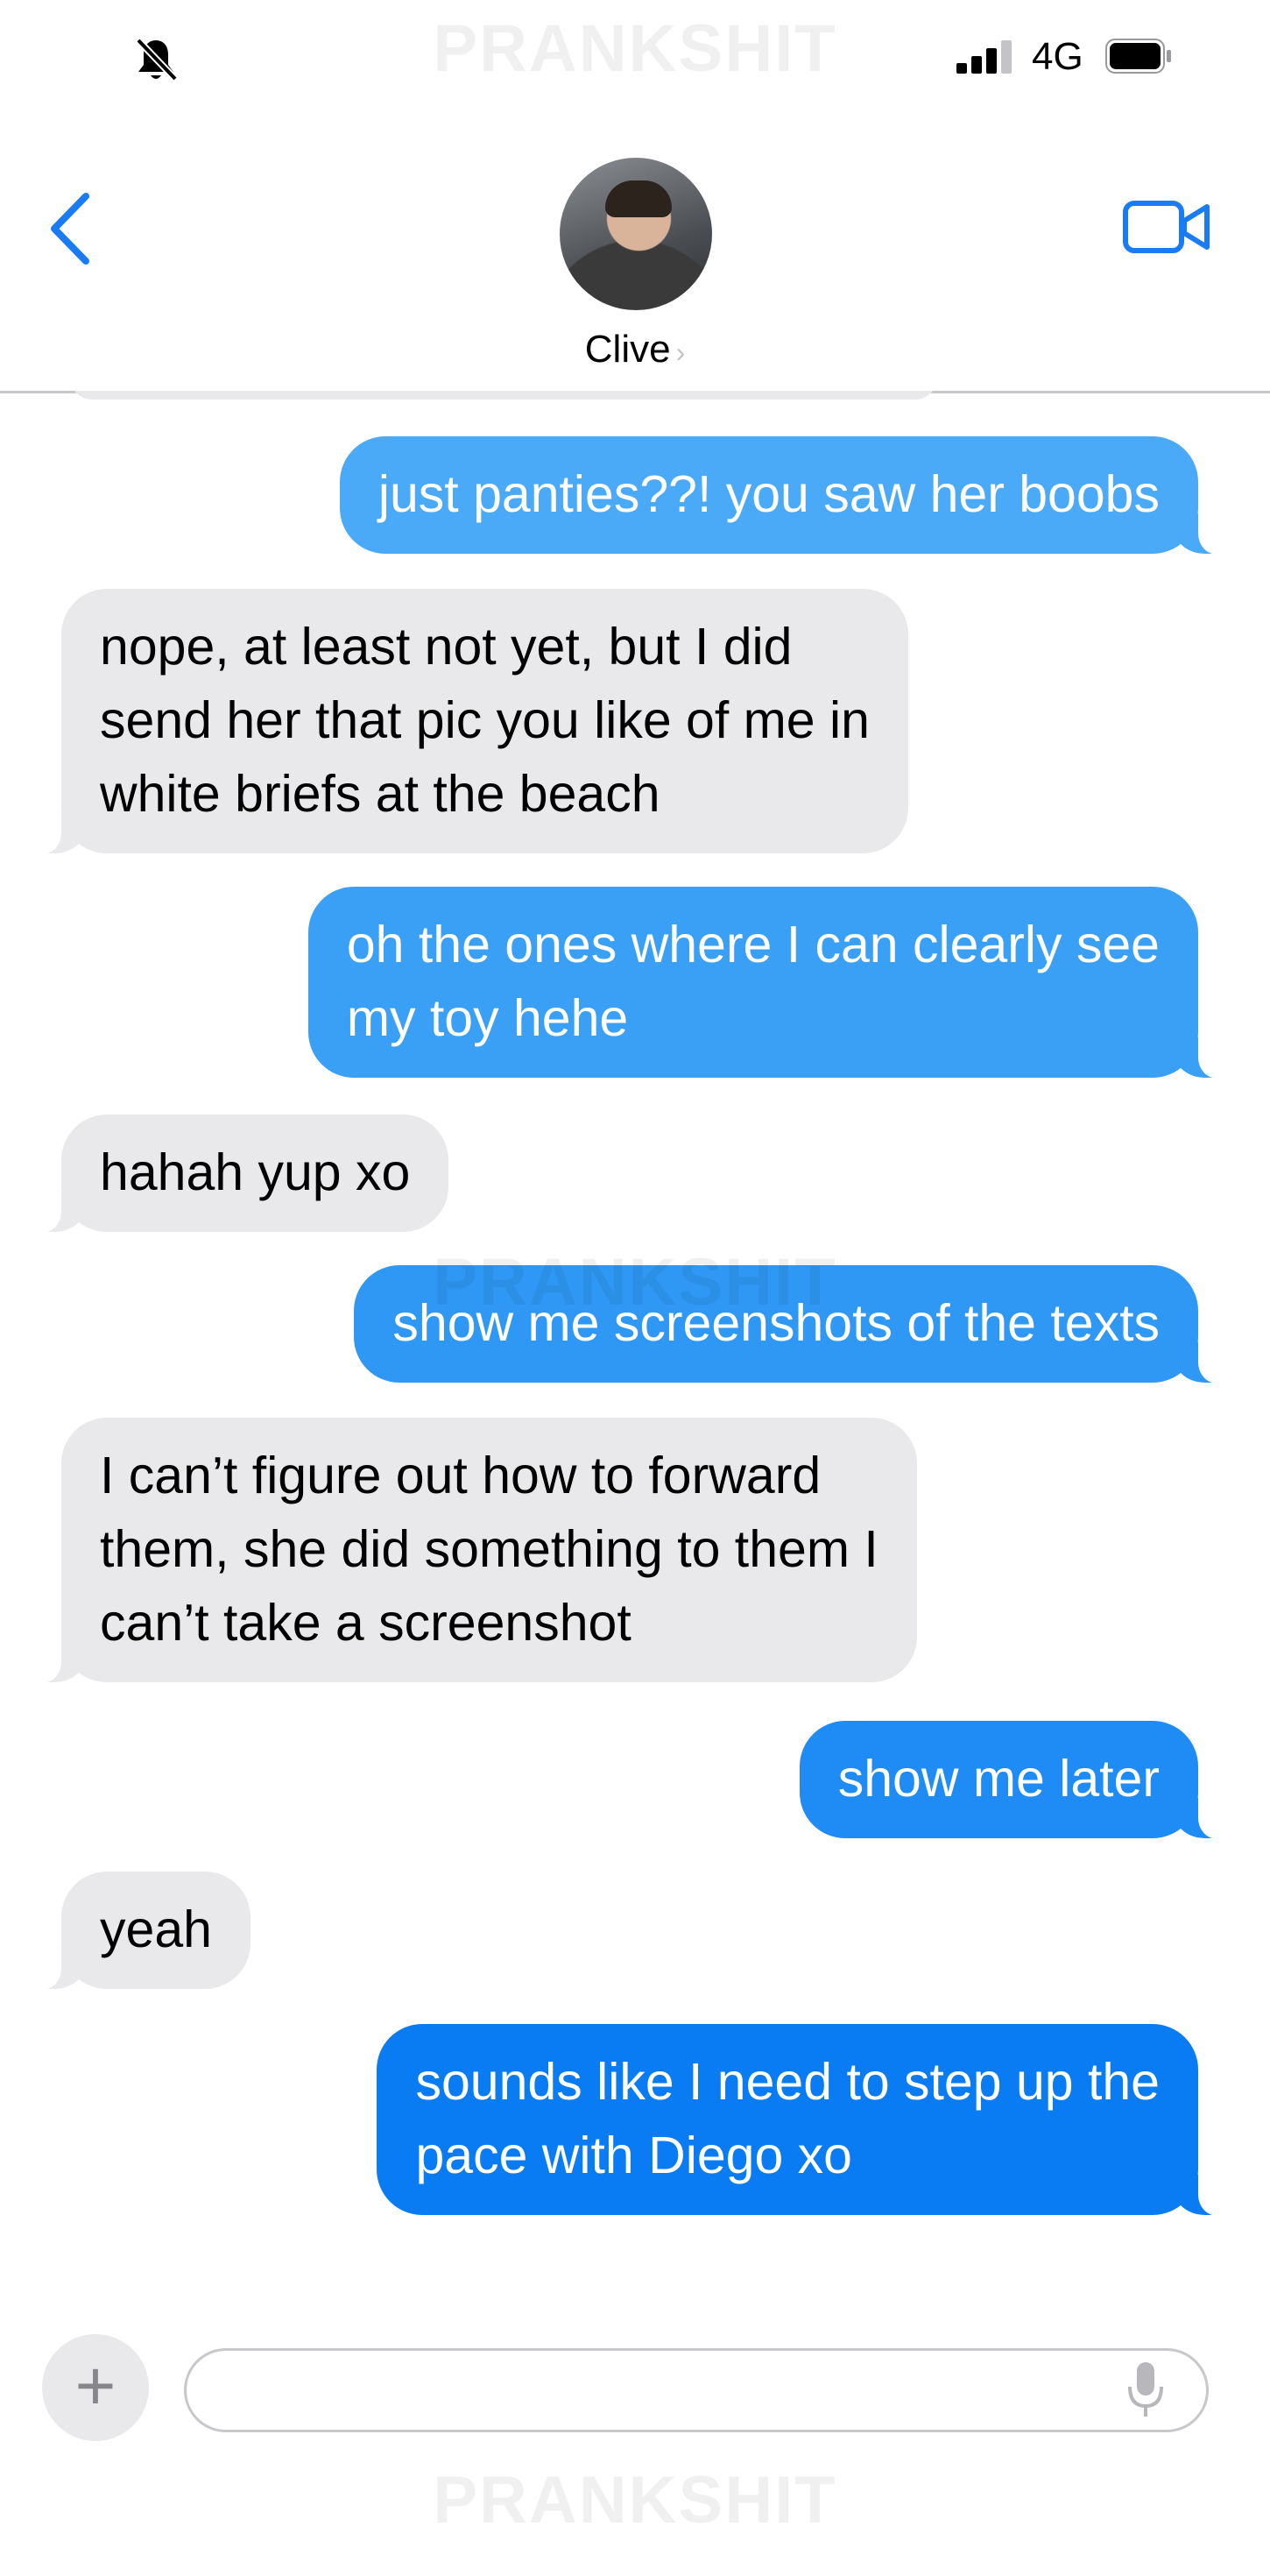  Describe the element at coordinates (1057, 56) in the screenshot. I see `network-label: 4G` at that location.